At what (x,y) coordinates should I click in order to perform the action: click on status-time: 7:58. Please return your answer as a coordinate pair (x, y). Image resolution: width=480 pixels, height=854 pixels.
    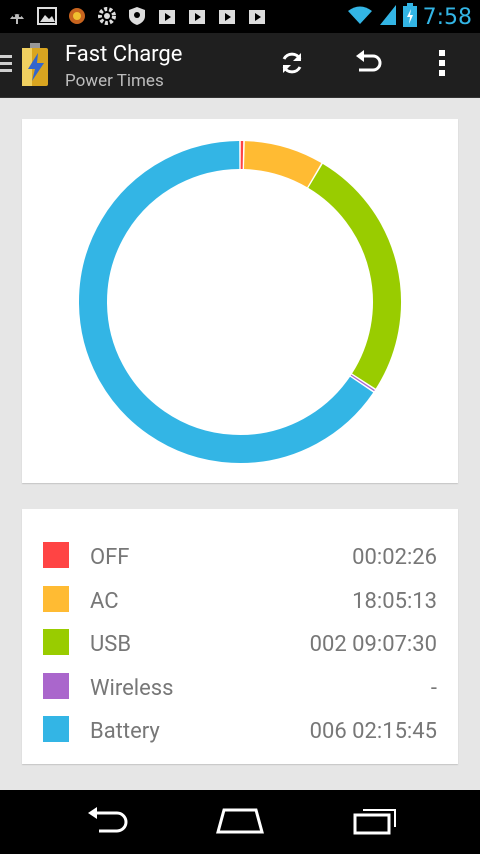
    Looking at the image, I should click on (447, 17).